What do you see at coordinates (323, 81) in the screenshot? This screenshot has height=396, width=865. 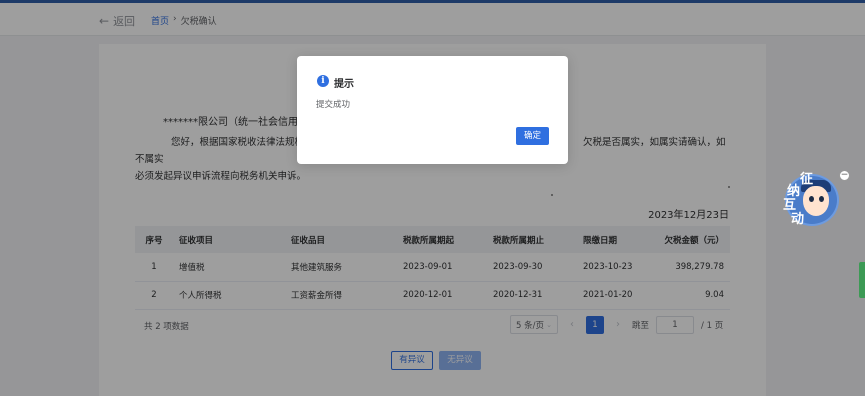 I see `info-icon: i` at bounding box center [323, 81].